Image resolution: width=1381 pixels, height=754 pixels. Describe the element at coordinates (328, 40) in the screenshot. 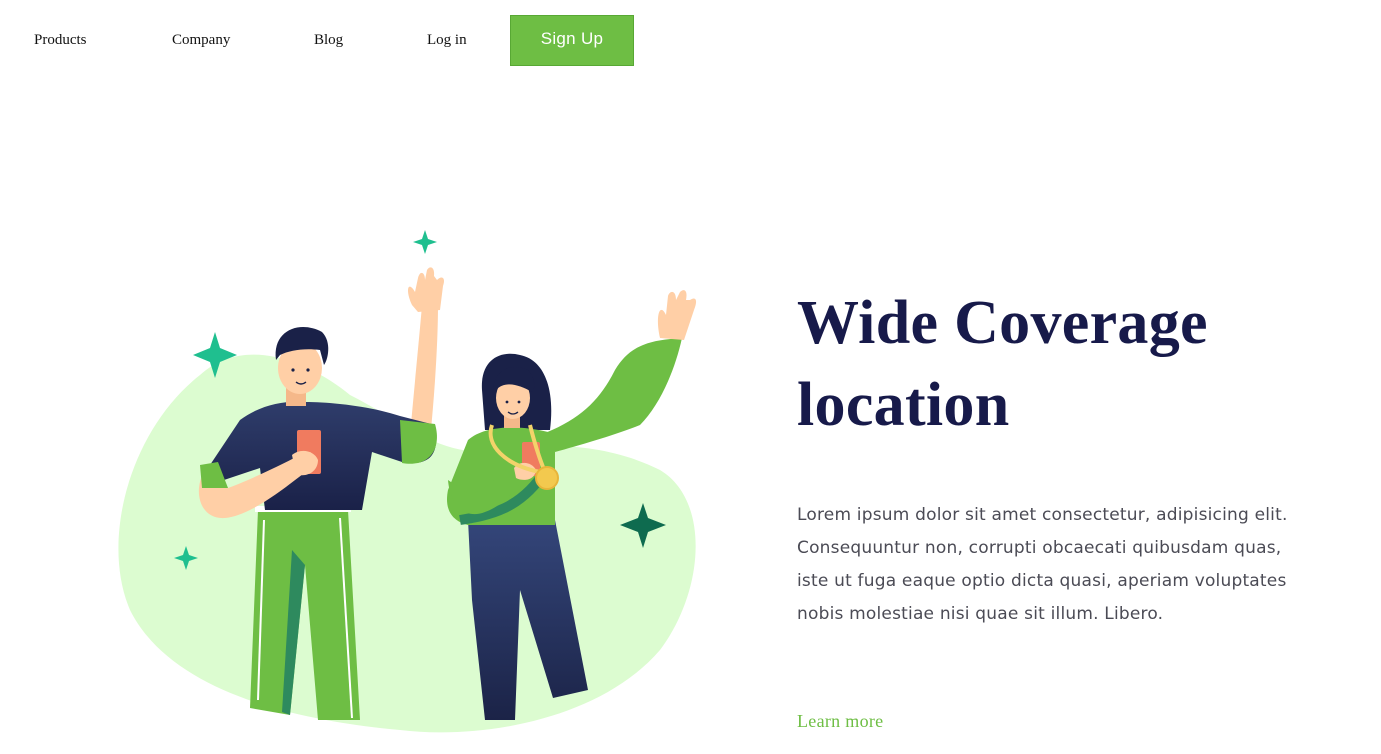

I see `nav-blog-link: Blog` at that location.